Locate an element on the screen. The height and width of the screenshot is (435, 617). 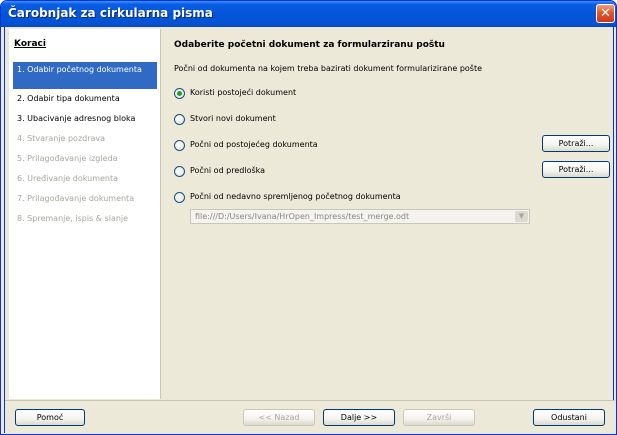
option-use-current-document: Koristi postojeći dokument is located at coordinates (274, 94).